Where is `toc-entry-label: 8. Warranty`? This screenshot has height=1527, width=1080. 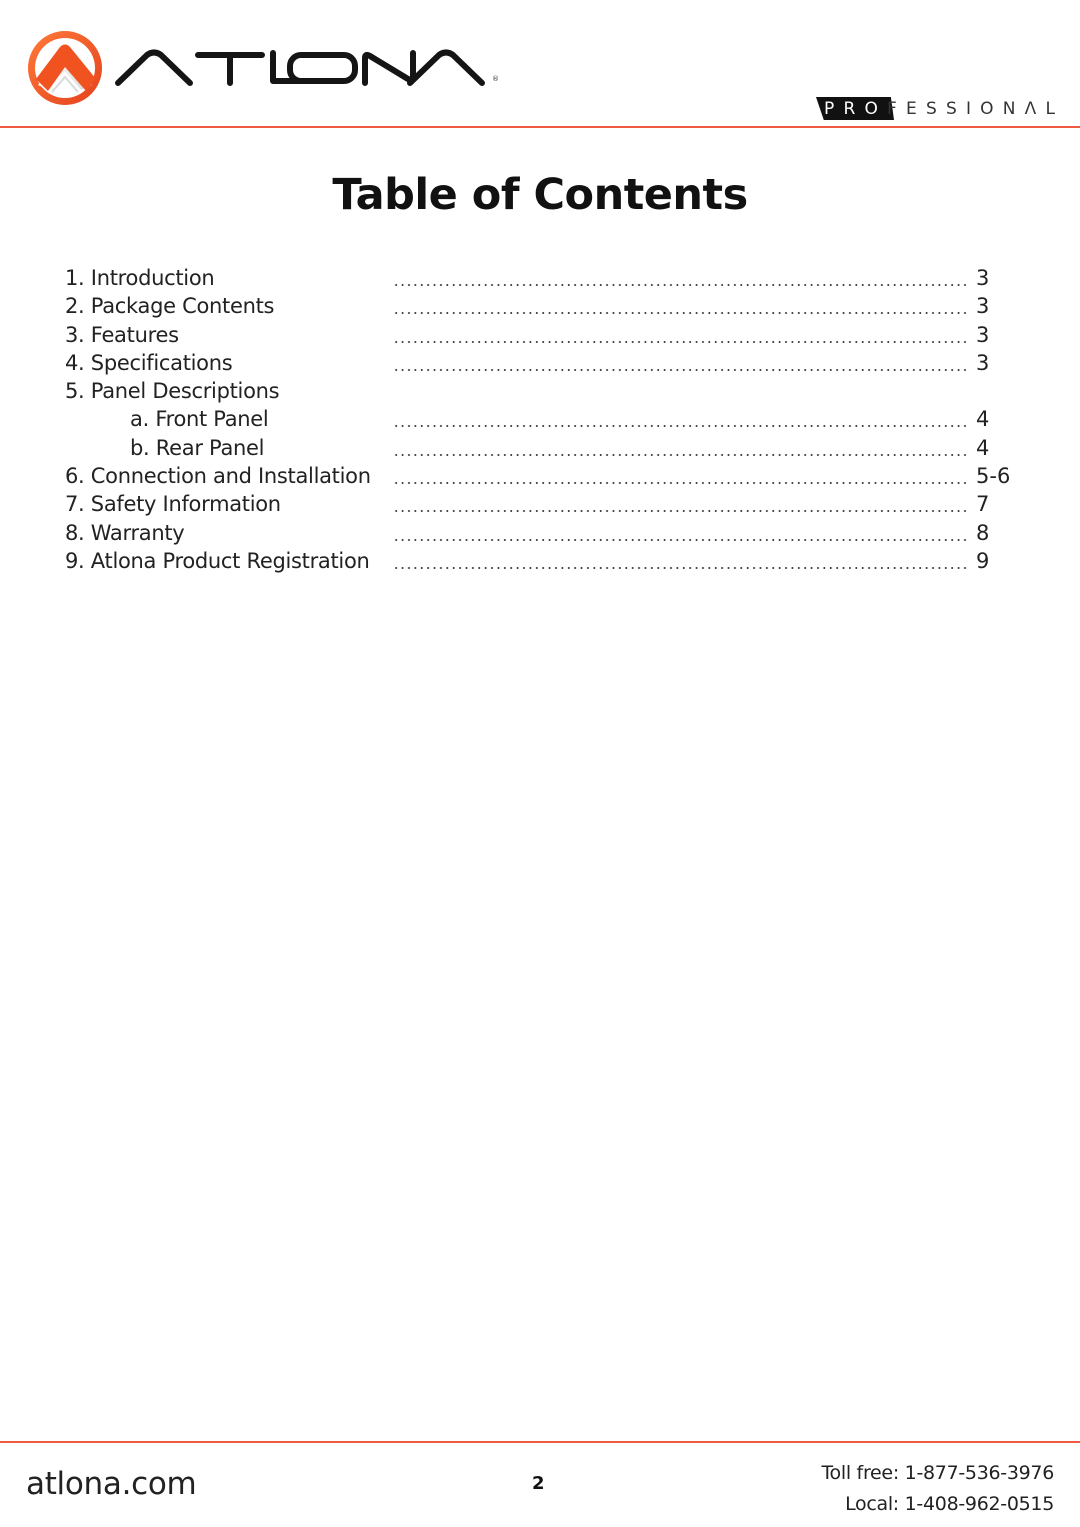 toc-entry-label: 8. Warranty is located at coordinates (125, 532).